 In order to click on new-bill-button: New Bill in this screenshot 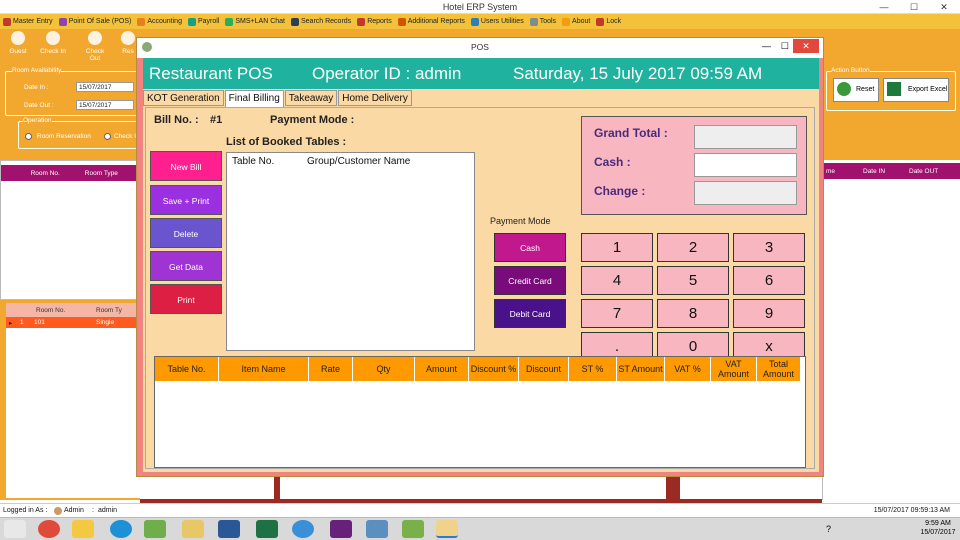, I will do `click(186, 166)`.